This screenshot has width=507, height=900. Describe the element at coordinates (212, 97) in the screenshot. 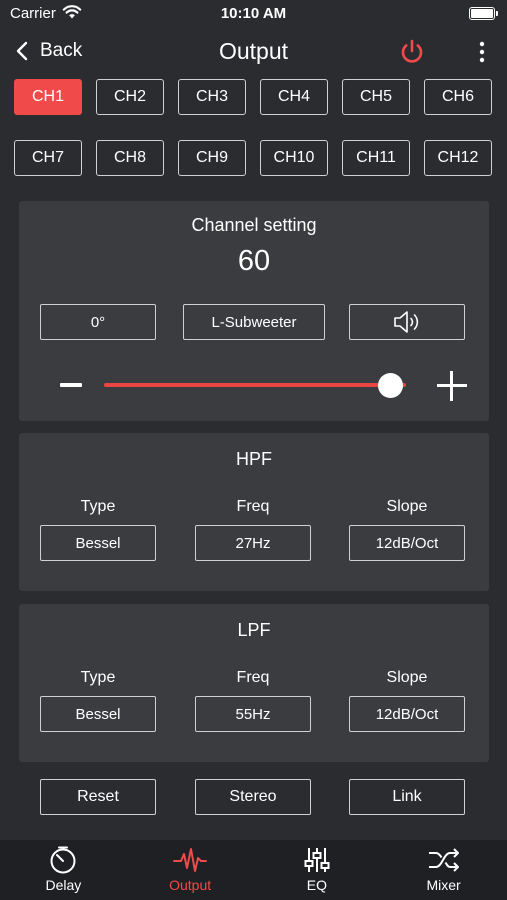

I see `channel-button-ch3: CH3` at that location.